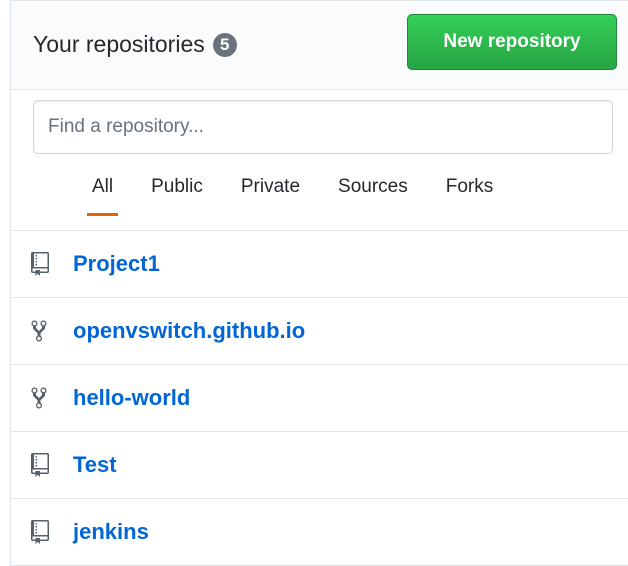 This screenshot has height=566, width=628. What do you see at coordinates (470, 193) in the screenshot?
I see `tab-forks: Forks` at bounding box center [470, 193].